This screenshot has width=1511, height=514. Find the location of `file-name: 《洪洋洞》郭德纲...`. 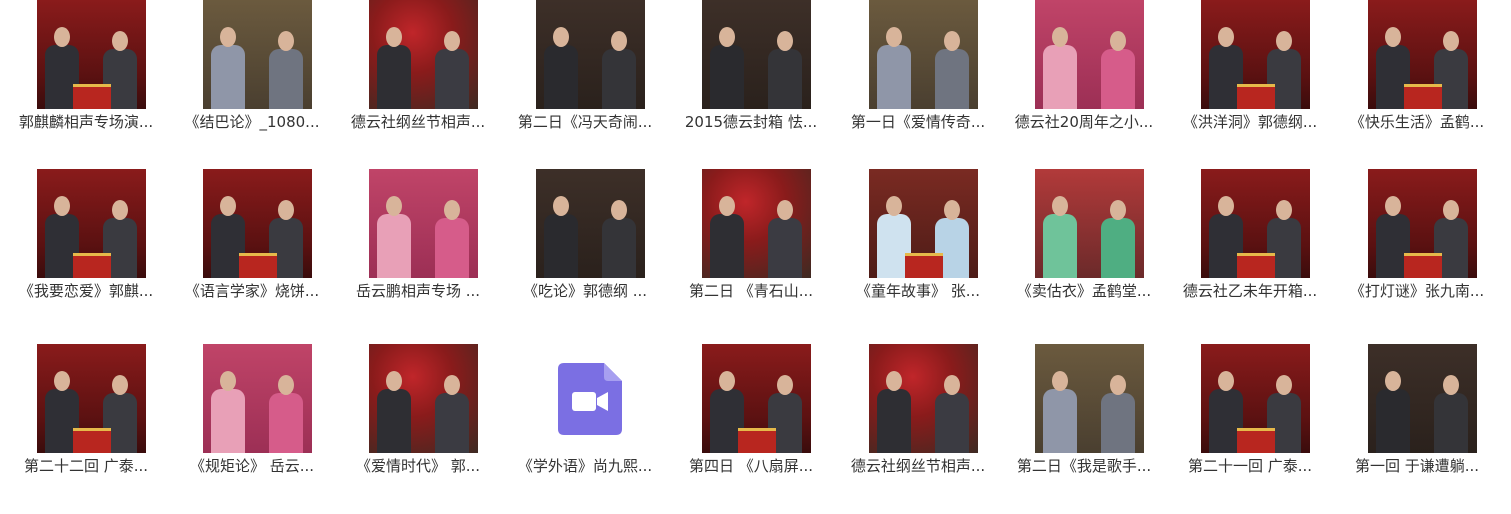

file-name: 《洪洋洞》郭德纲... is located at coordinates (1250, 122).